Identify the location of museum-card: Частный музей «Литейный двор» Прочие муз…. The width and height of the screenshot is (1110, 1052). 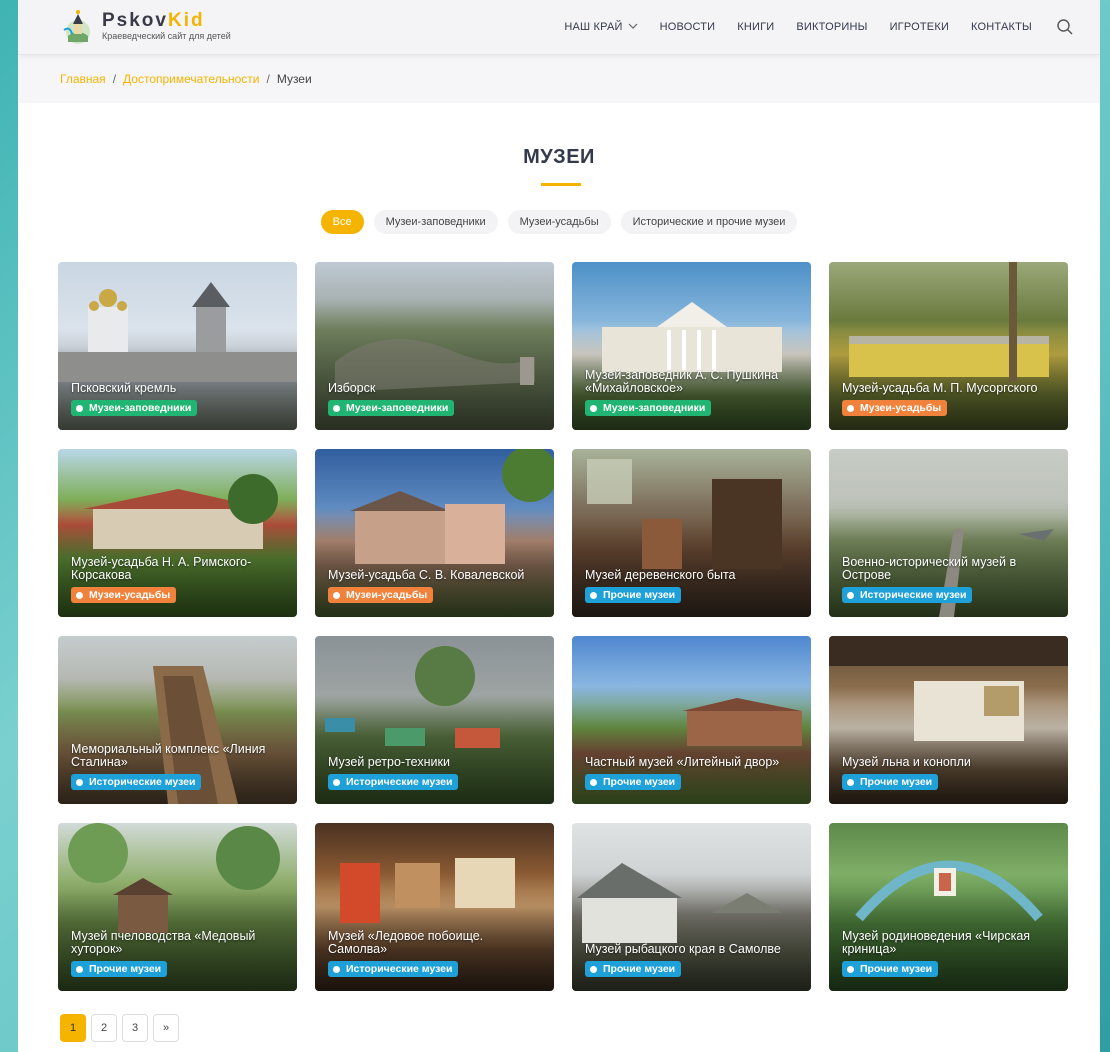
(691, 720).